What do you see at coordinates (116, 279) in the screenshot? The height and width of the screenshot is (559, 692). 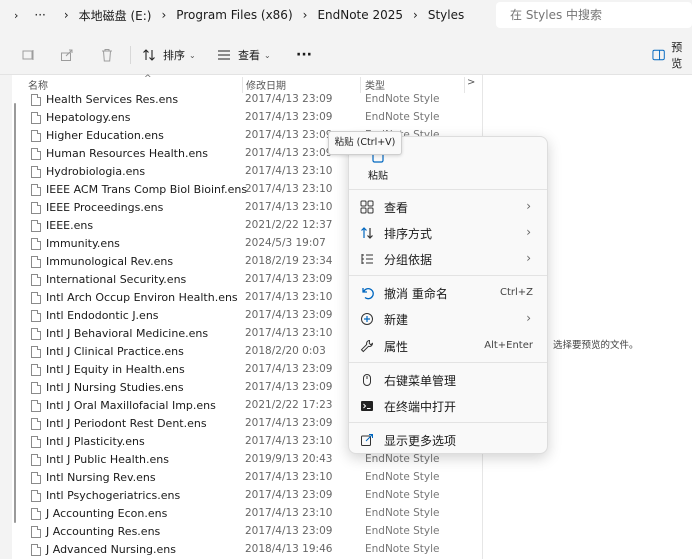 I see `file-name: International Security.ens` at bounding box center [116, 279].